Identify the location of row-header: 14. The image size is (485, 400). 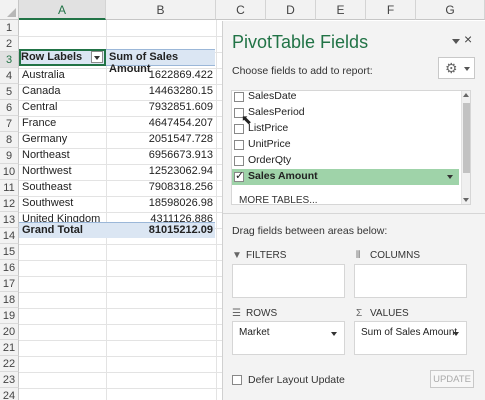
(9, 236).